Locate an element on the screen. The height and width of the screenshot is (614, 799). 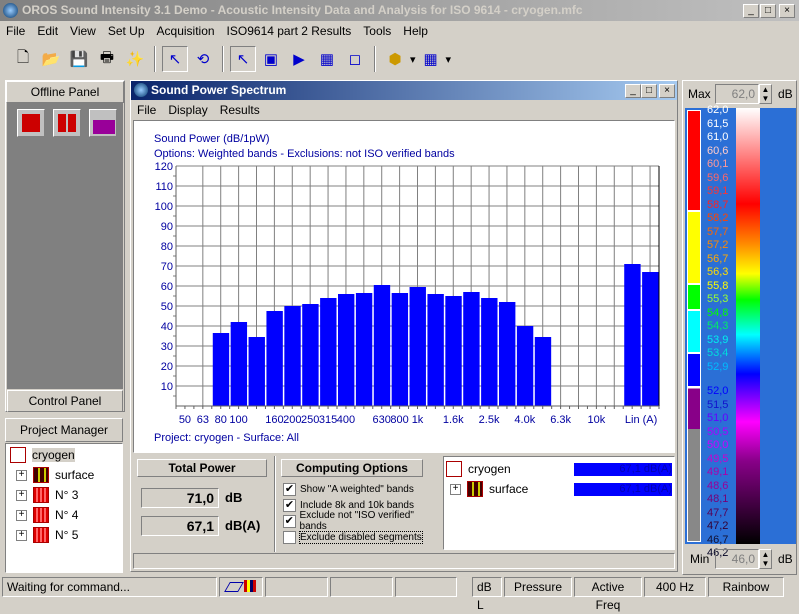
view-icon is located at coordinates (31, 123).